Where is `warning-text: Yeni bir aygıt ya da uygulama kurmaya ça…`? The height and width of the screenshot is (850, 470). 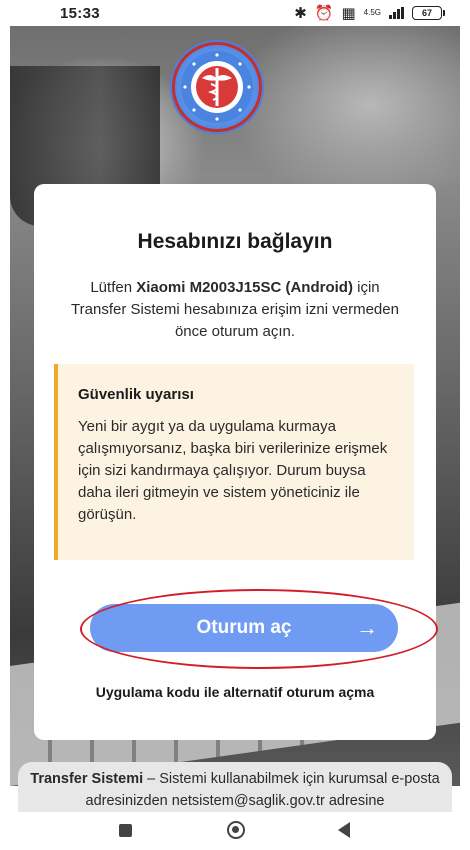
warning-text: Yeni bir aygıt ya da uygulama kurmaya ça… is located at coordinates (233, 470).